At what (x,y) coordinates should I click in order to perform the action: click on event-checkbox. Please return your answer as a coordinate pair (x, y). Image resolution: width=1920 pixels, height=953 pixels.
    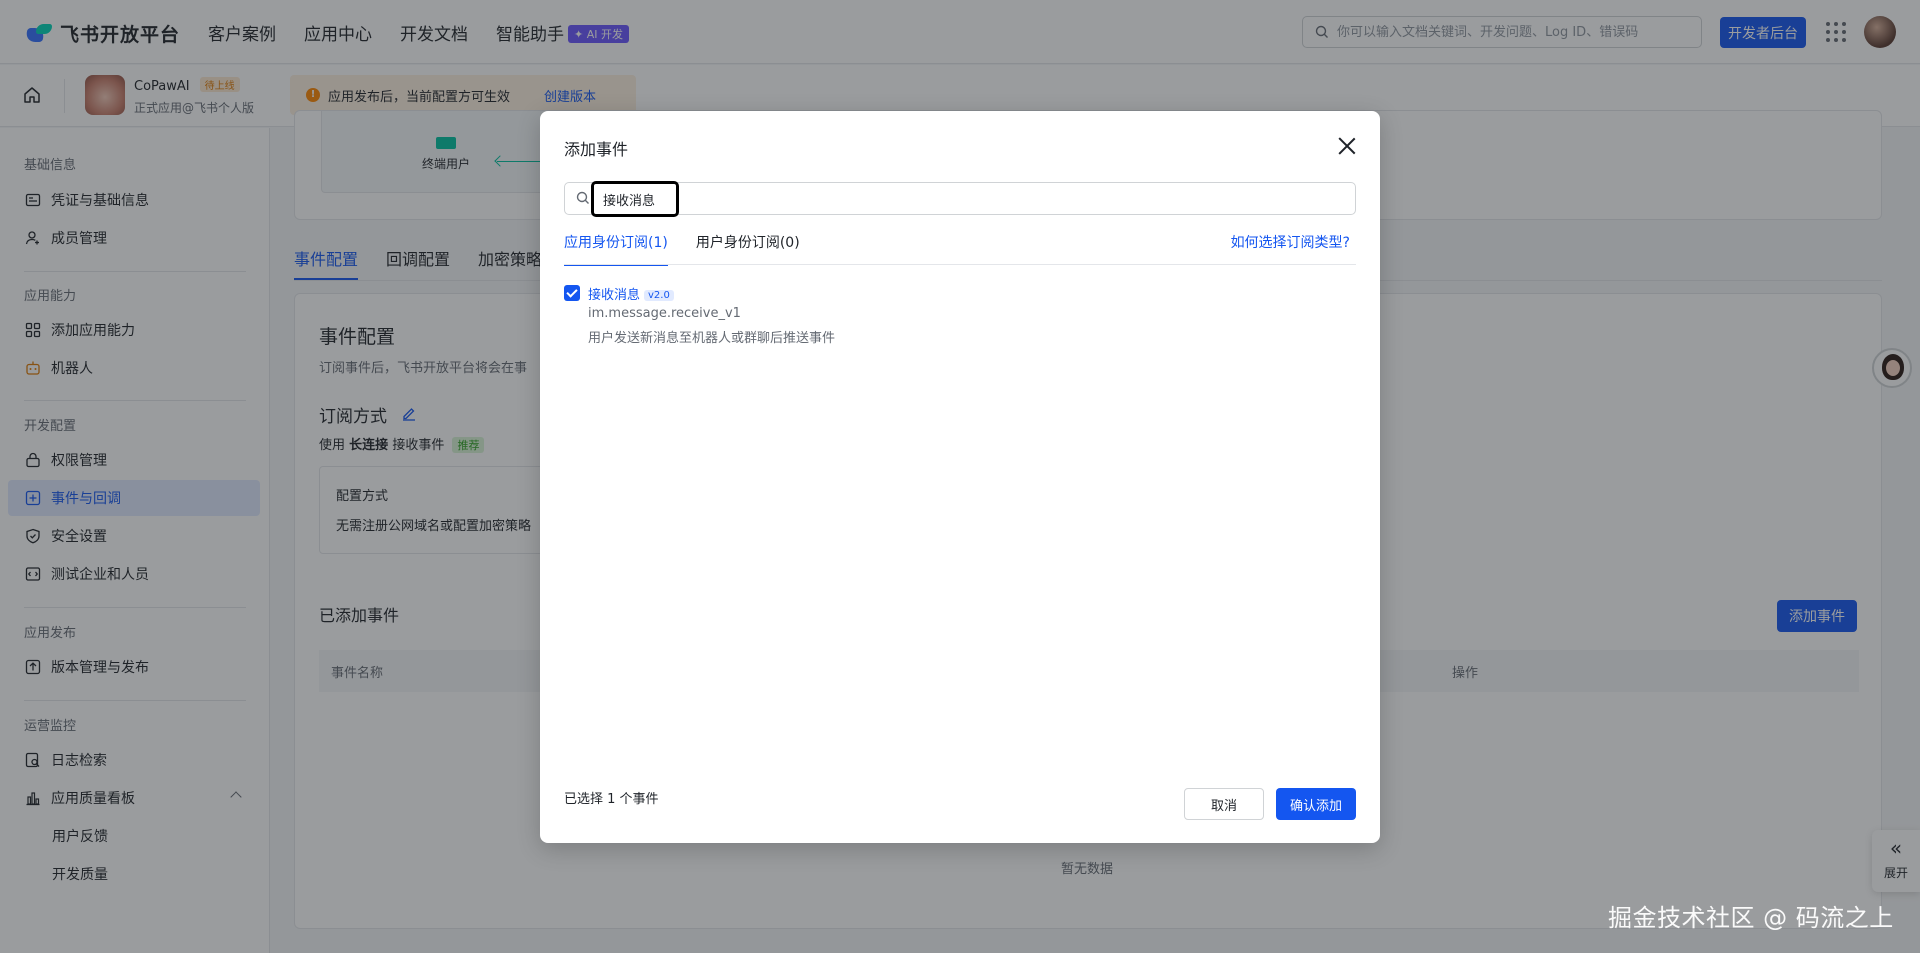
    Looking at the image, I should click on (572, 293).